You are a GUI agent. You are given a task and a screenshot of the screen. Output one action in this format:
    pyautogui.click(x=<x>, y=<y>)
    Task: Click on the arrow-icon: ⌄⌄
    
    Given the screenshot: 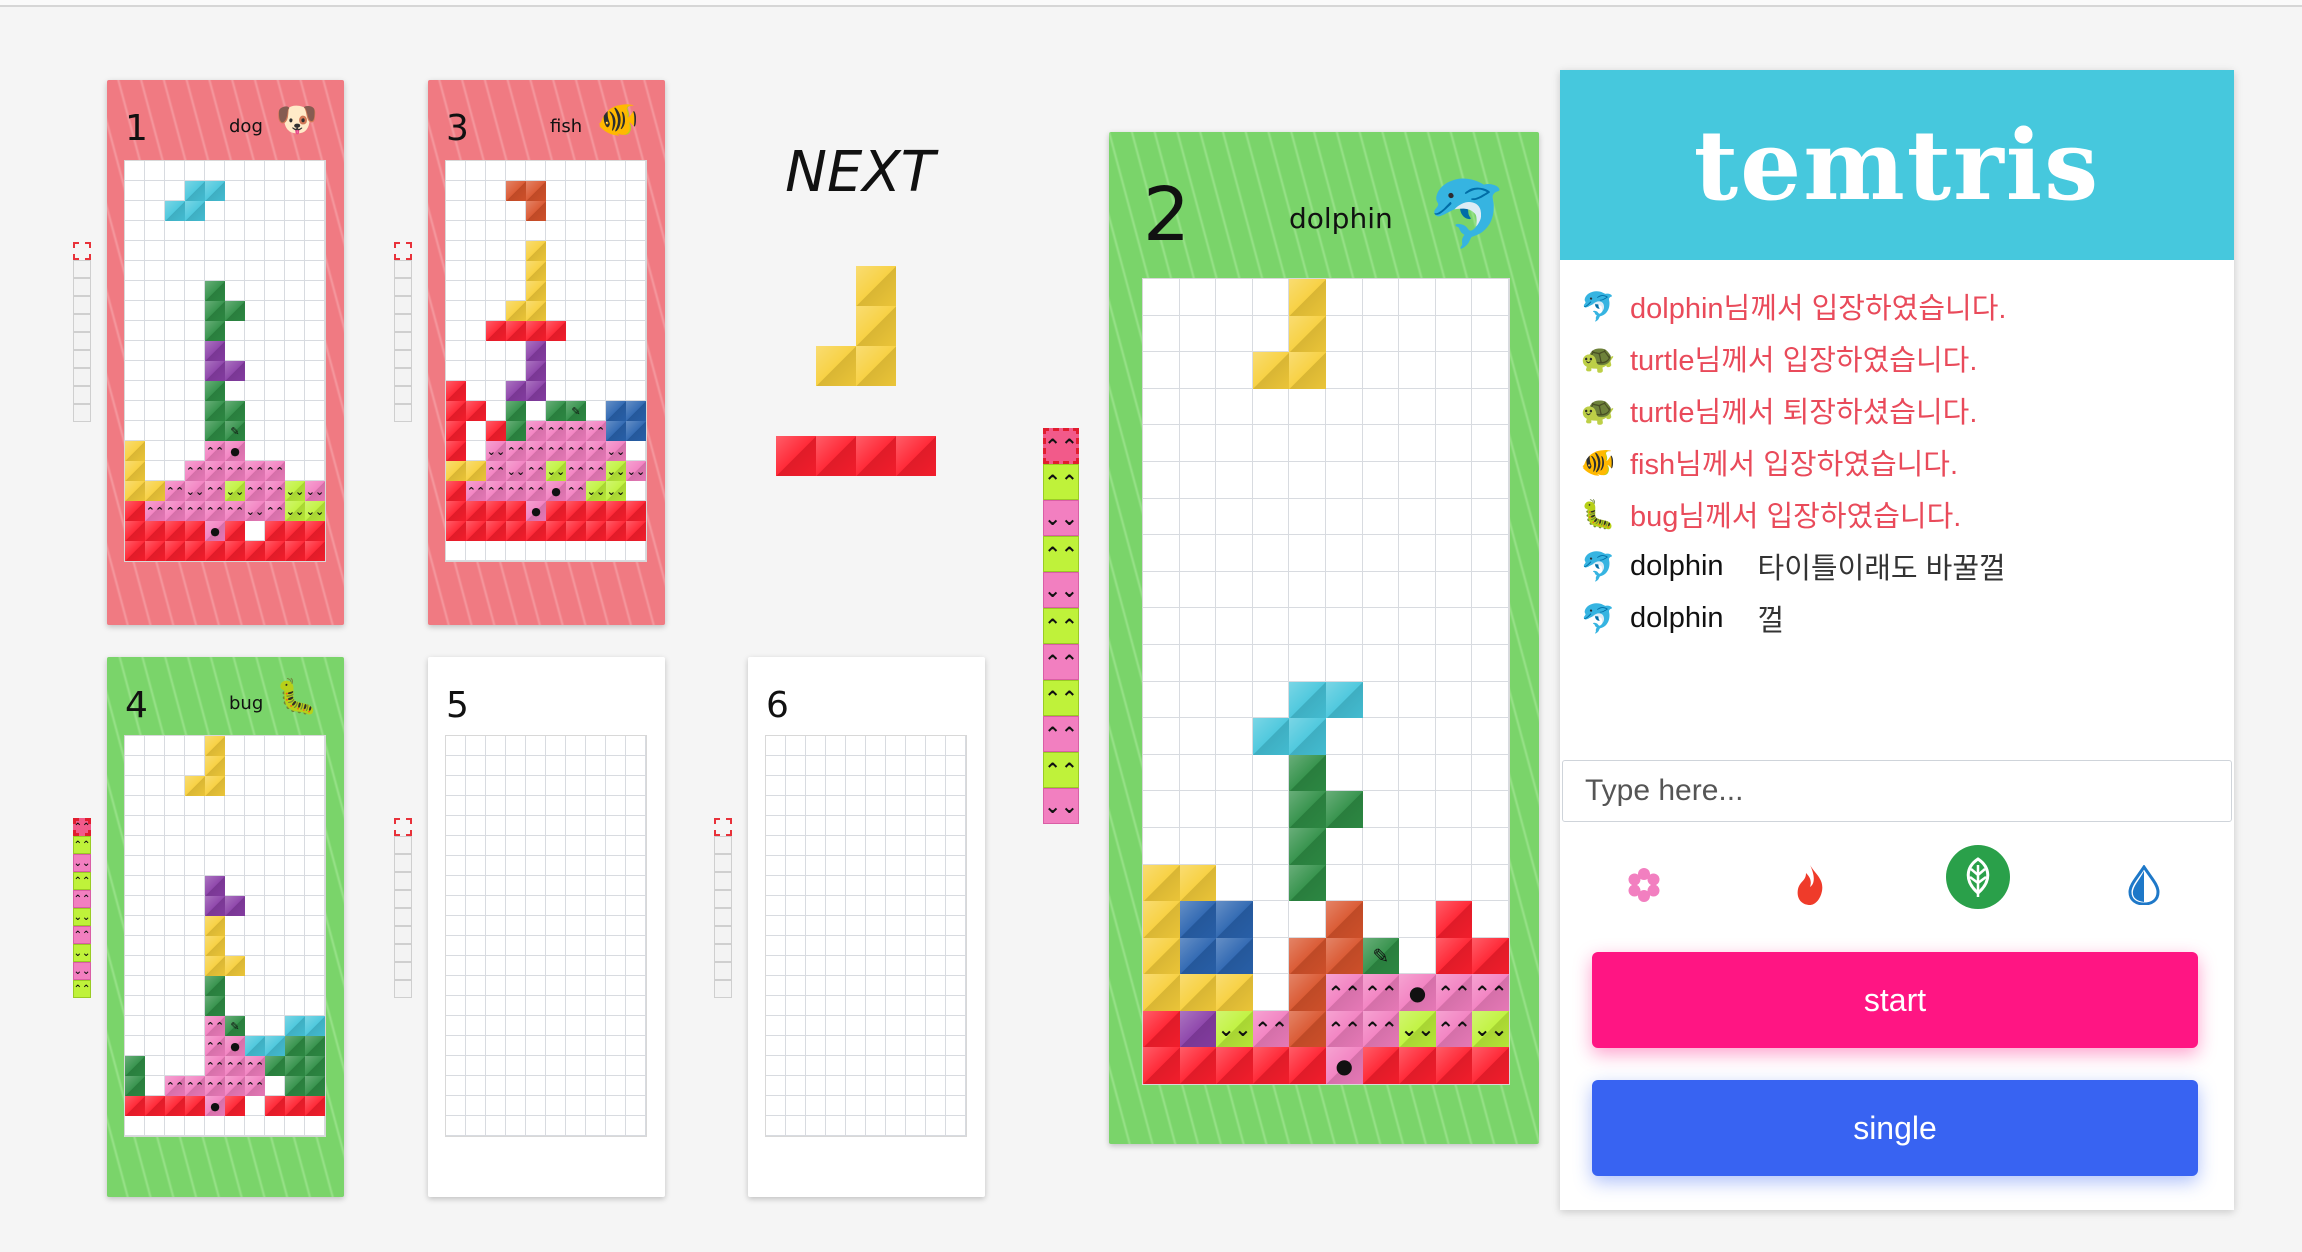 What is the action you would take?
    pyautogui.click(x=295, y=491)
    